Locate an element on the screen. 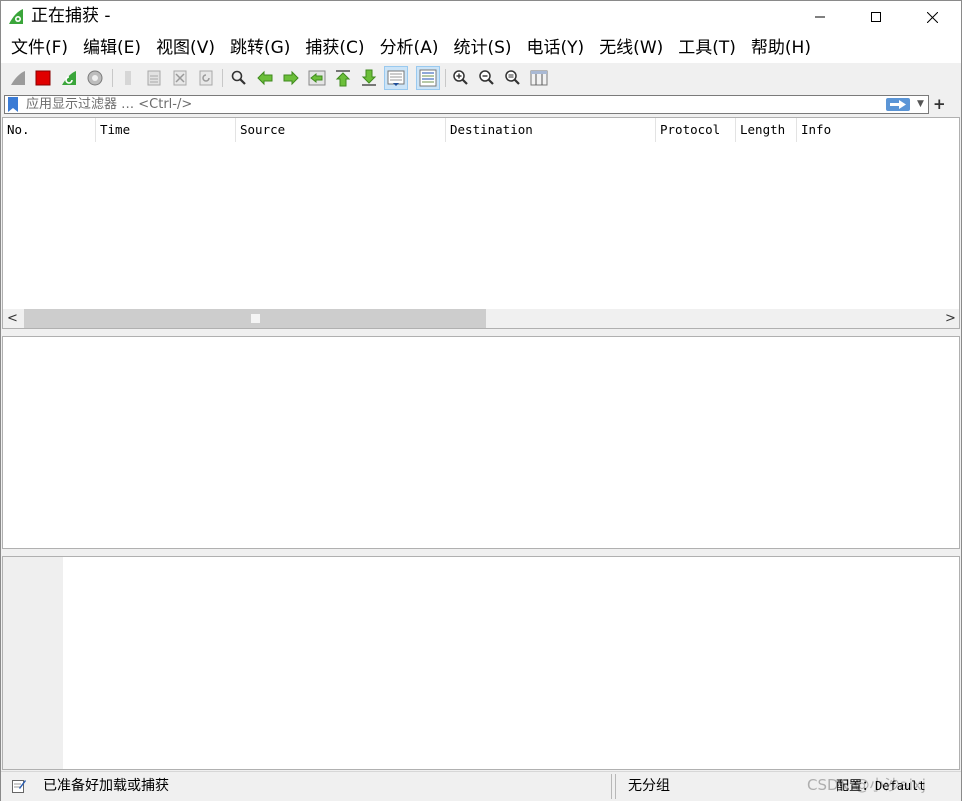 The image size is (962, 801). capture-options-icon is located at coordinates (95, 78).